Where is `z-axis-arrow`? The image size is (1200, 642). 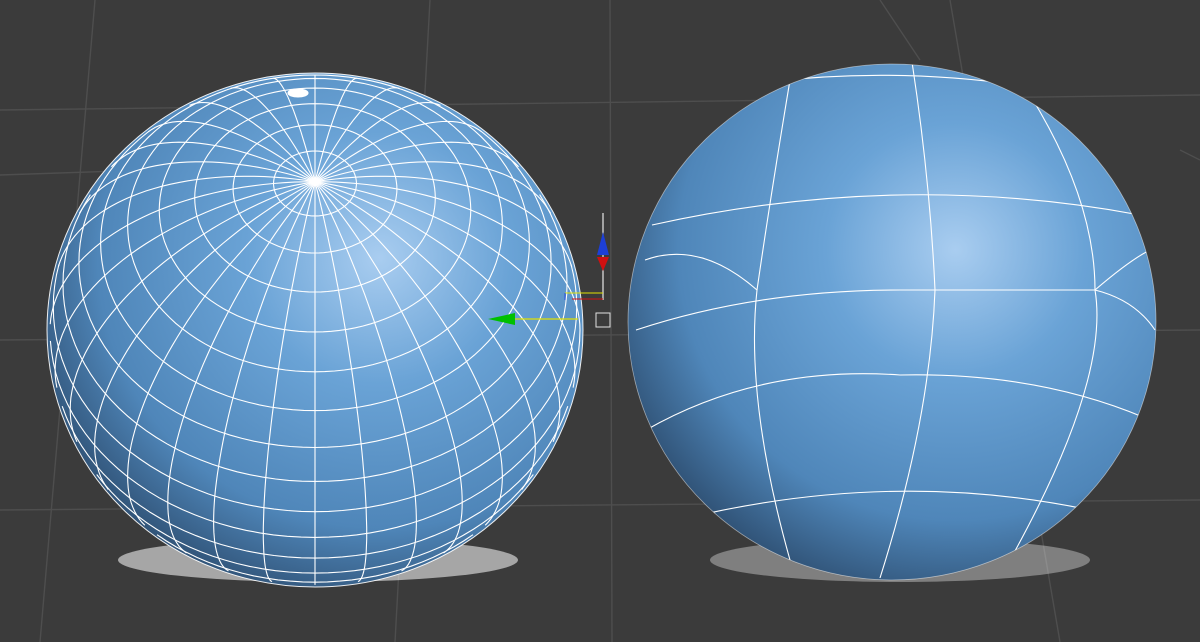
z-axis-arrow is located at coordinates (603, 243).